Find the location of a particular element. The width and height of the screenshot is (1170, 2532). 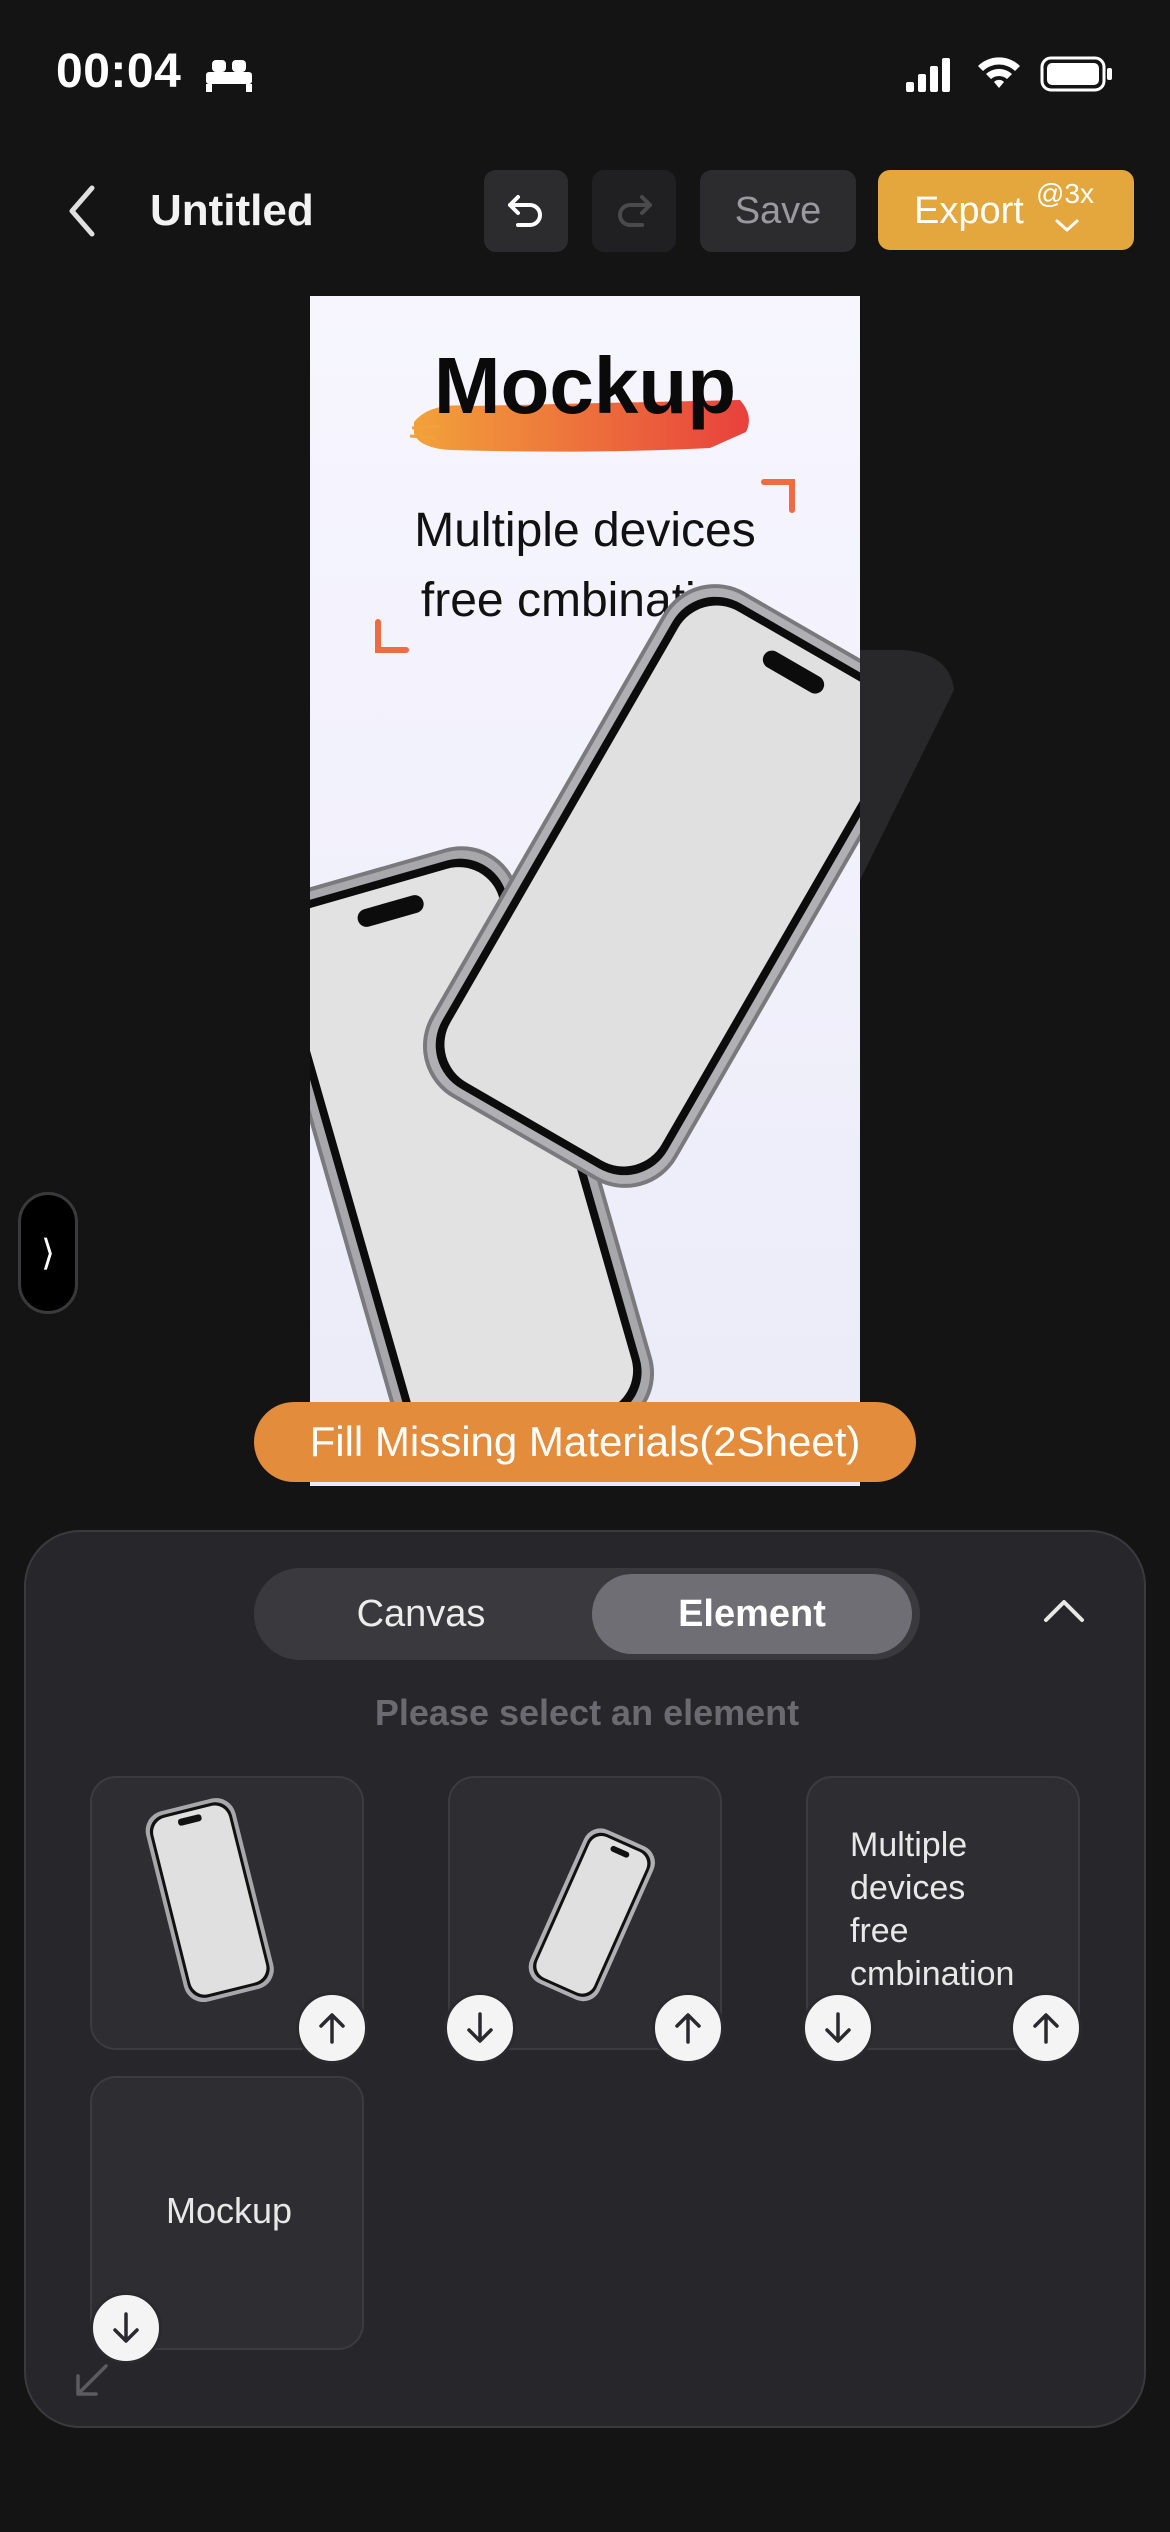

redo-button is located at coordinates (634, 211).